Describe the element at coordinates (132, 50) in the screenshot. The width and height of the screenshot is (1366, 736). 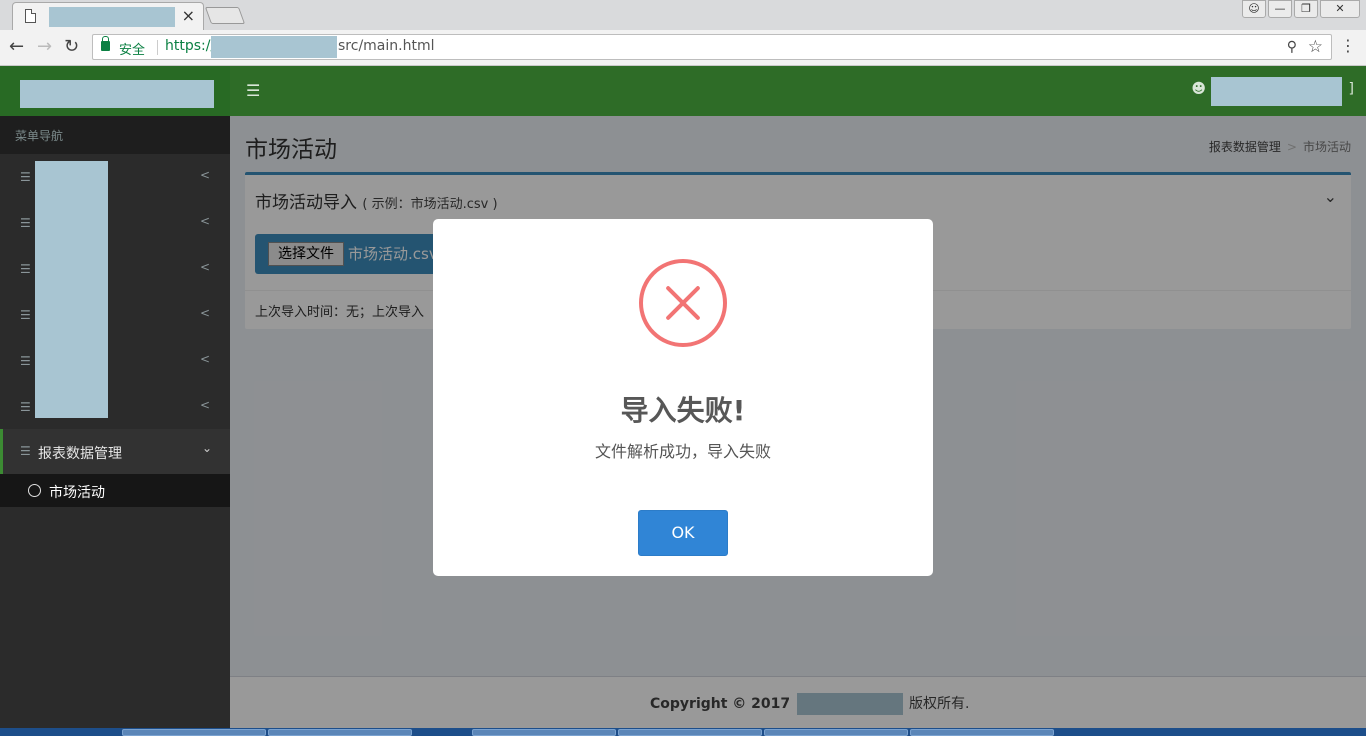
I see `secure-label: 安全` at that location.